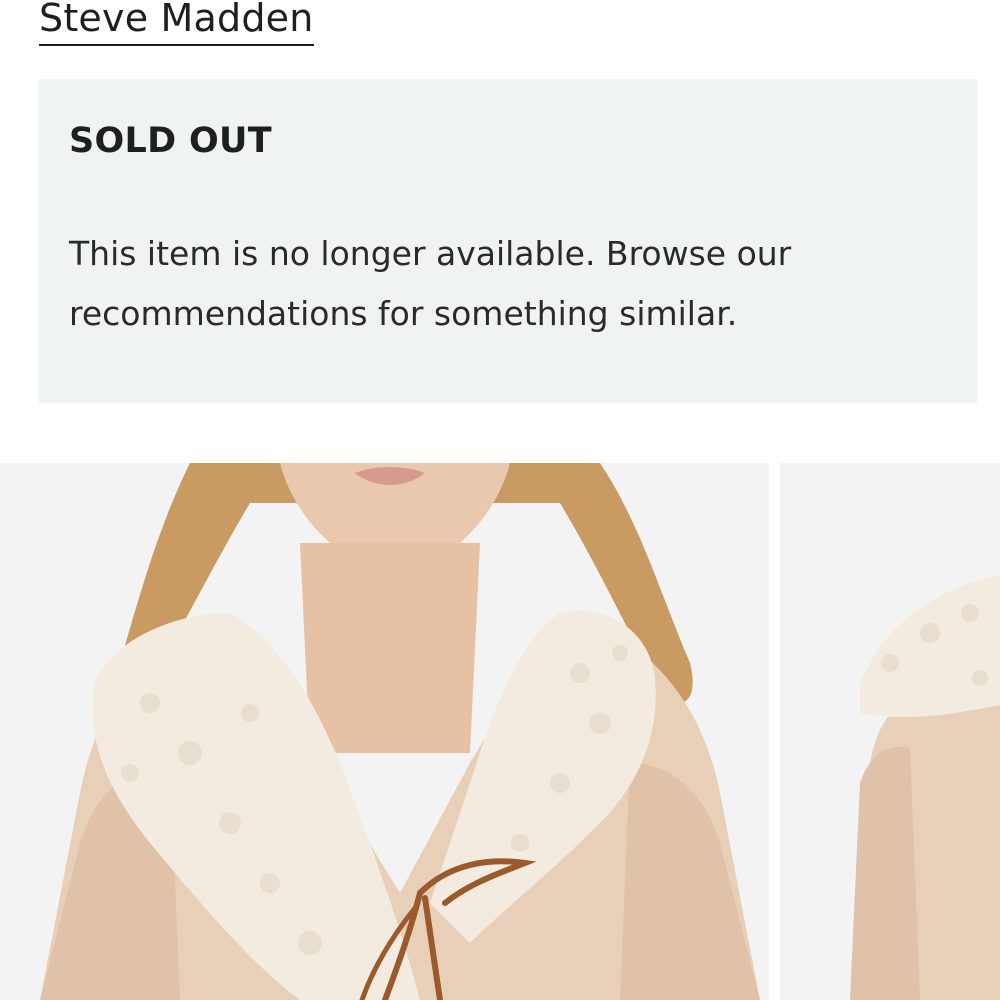  What do you see at coordinates (176, 23) in the screenshot?
I see `brand-link: Steve Madden` at bounding box center [176, 23].